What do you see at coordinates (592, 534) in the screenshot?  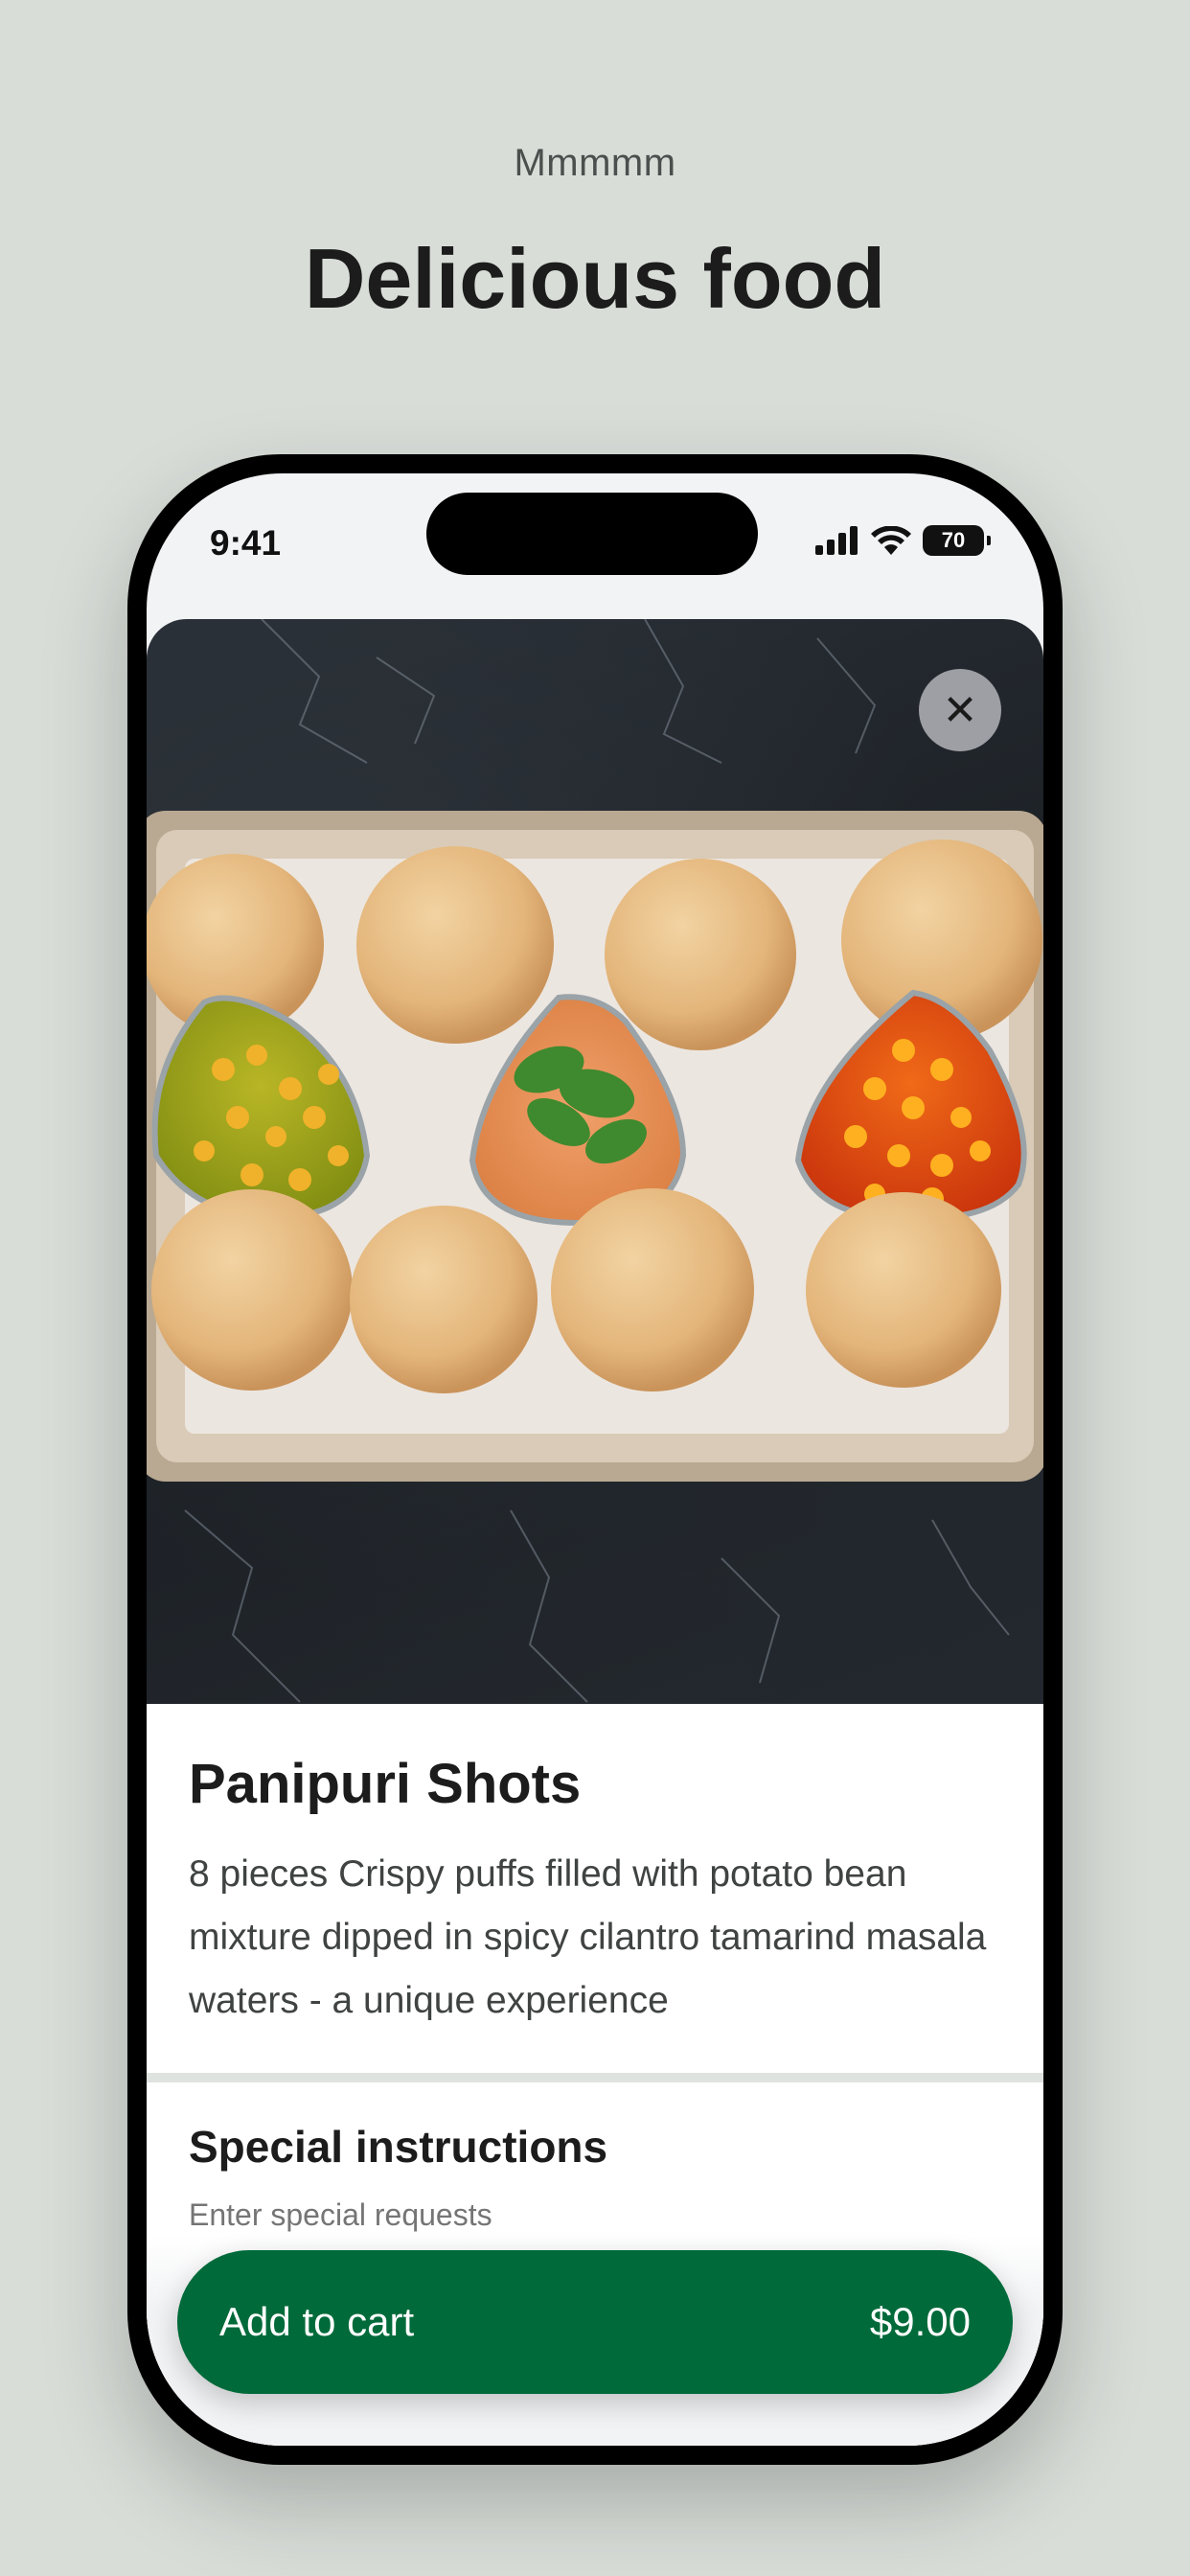 I see `dynamic-island` at bounding box center [592, 534].